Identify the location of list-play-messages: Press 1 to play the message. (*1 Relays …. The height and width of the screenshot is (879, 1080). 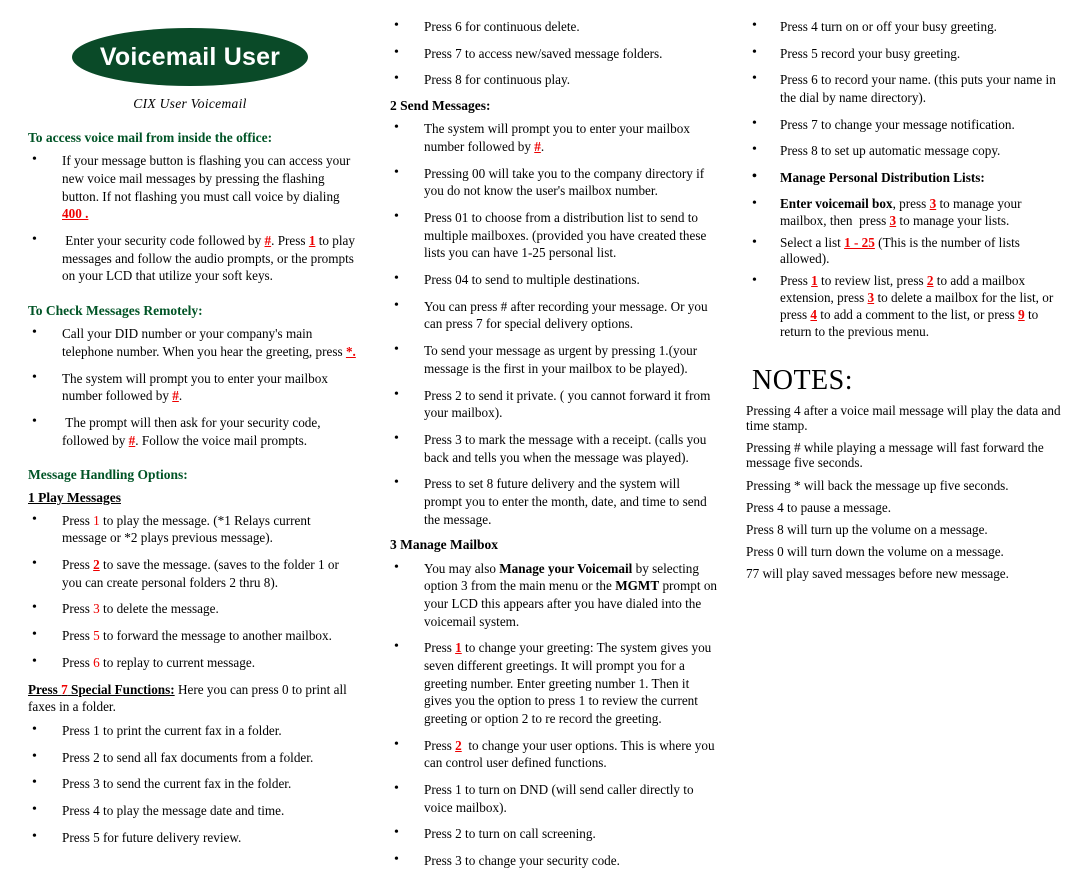
(190, 591).